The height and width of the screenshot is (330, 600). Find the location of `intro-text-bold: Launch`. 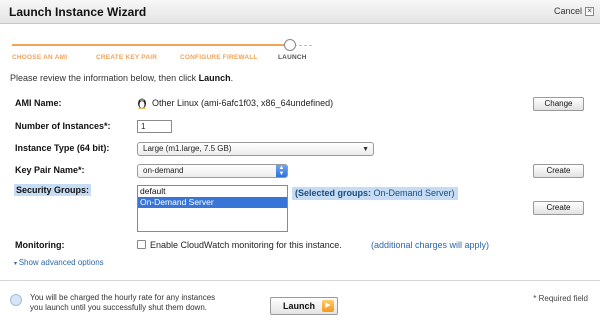

intro-text-bold: Launch is located at coordinates (214, 78).